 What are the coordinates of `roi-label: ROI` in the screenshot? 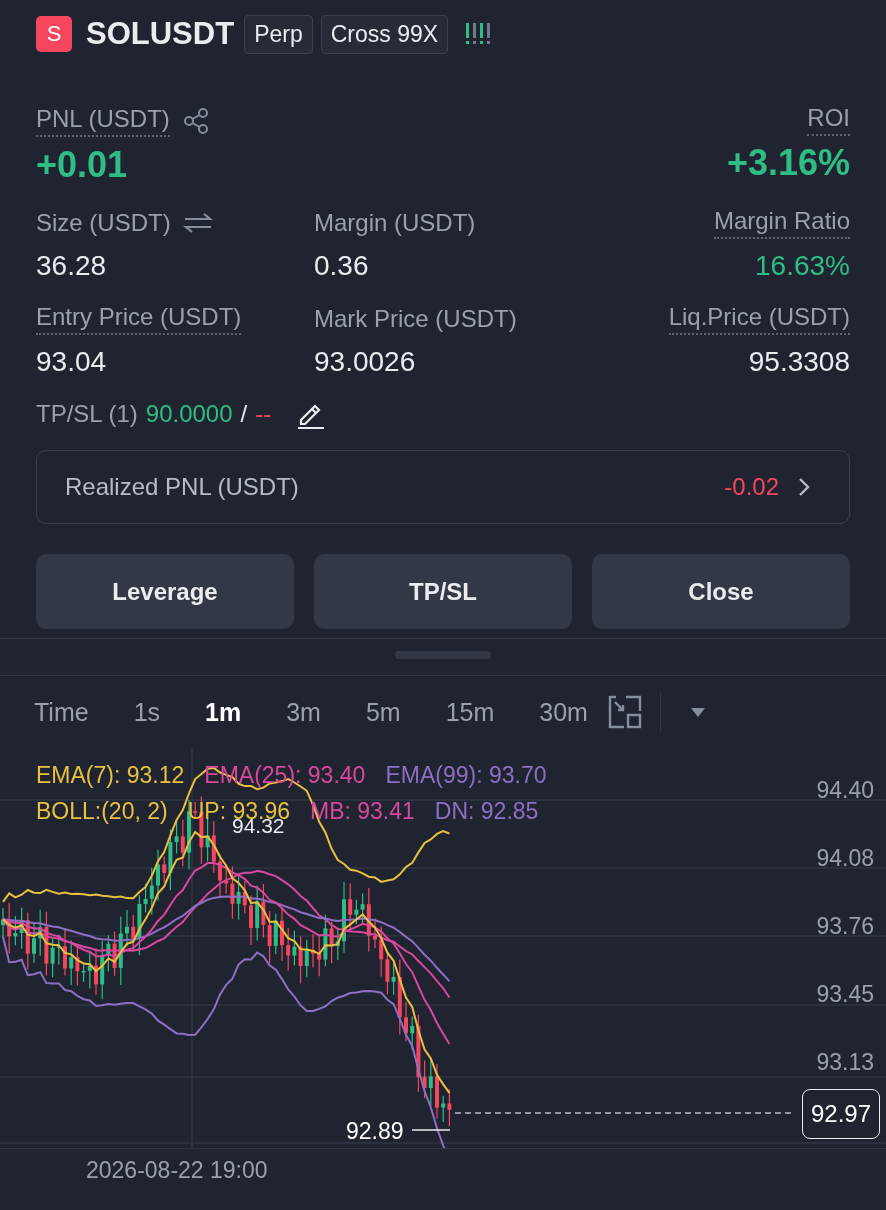 It's located at (828, 120).